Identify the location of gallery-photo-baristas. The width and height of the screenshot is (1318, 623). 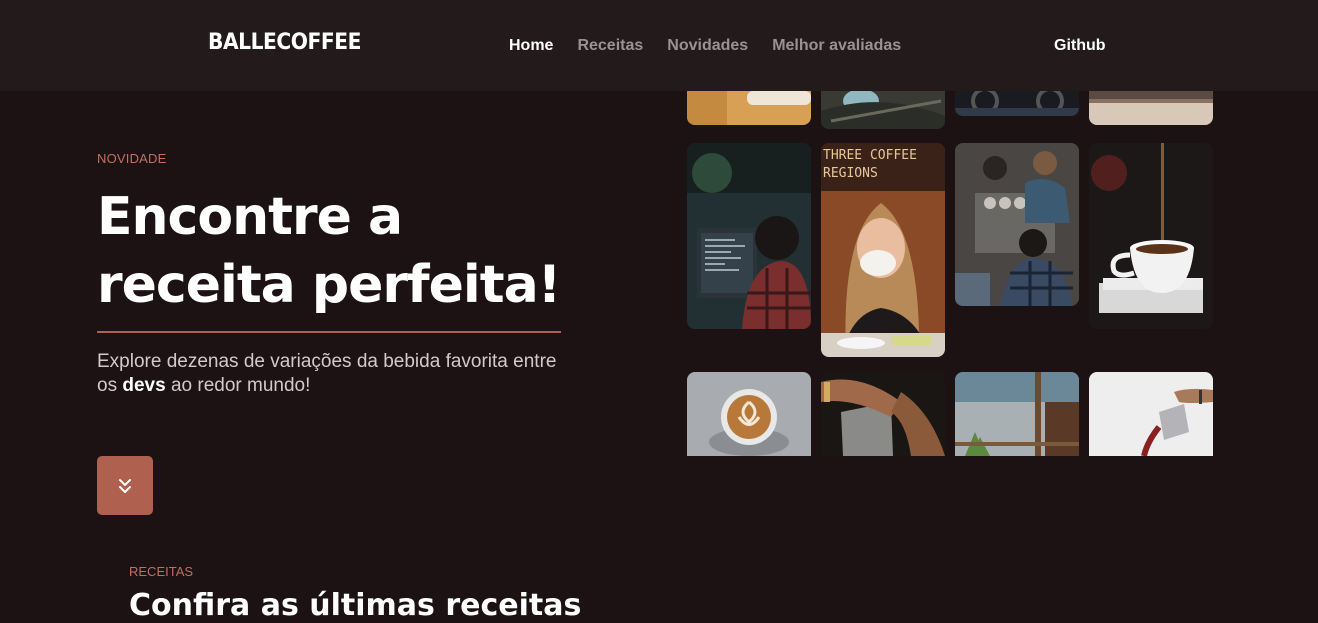
(1017, 224).